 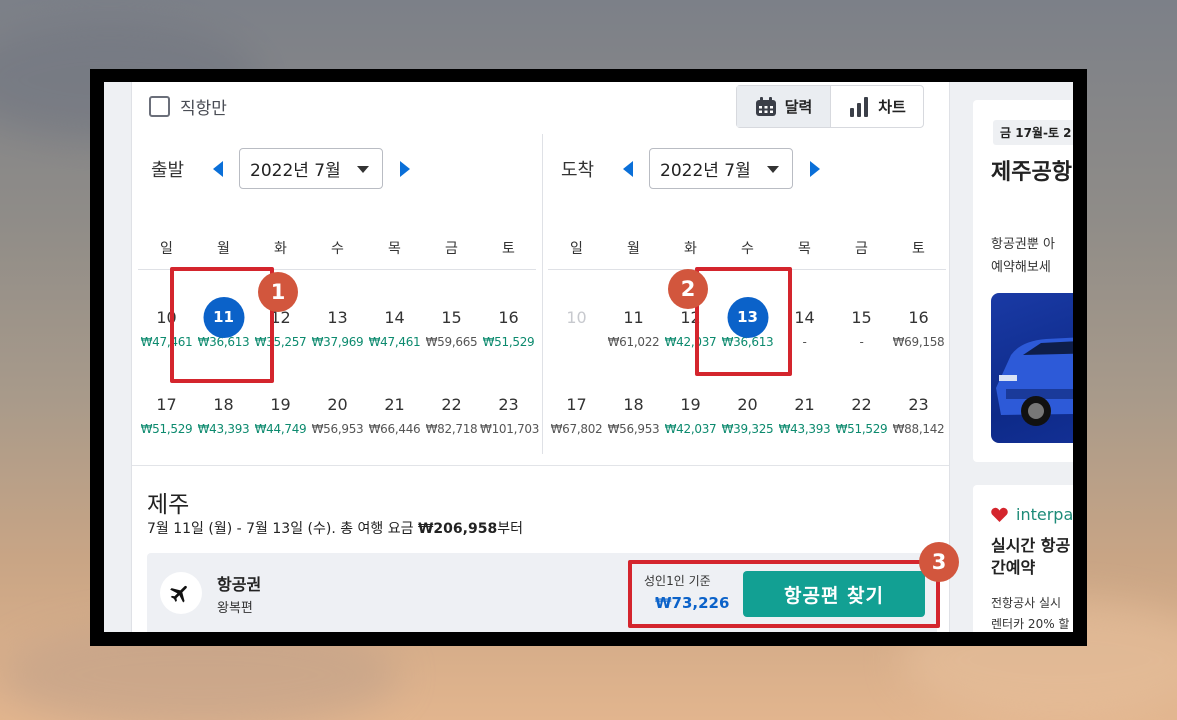 I want to click on calendar-day-price: ₩56,953, so click(x=633, y=429).